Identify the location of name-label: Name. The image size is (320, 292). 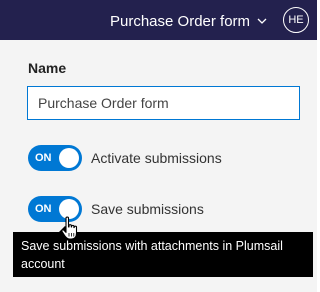
(47, 68).